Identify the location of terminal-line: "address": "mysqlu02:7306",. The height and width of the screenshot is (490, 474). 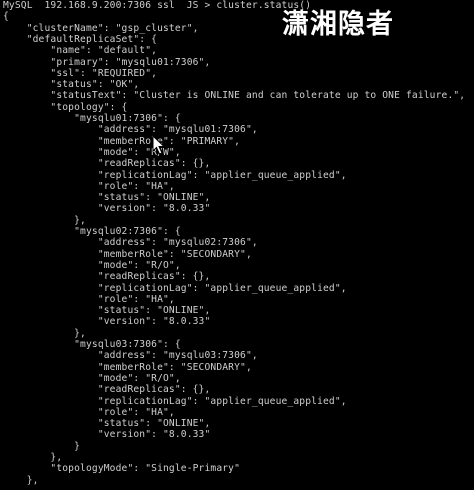
(130, 243).